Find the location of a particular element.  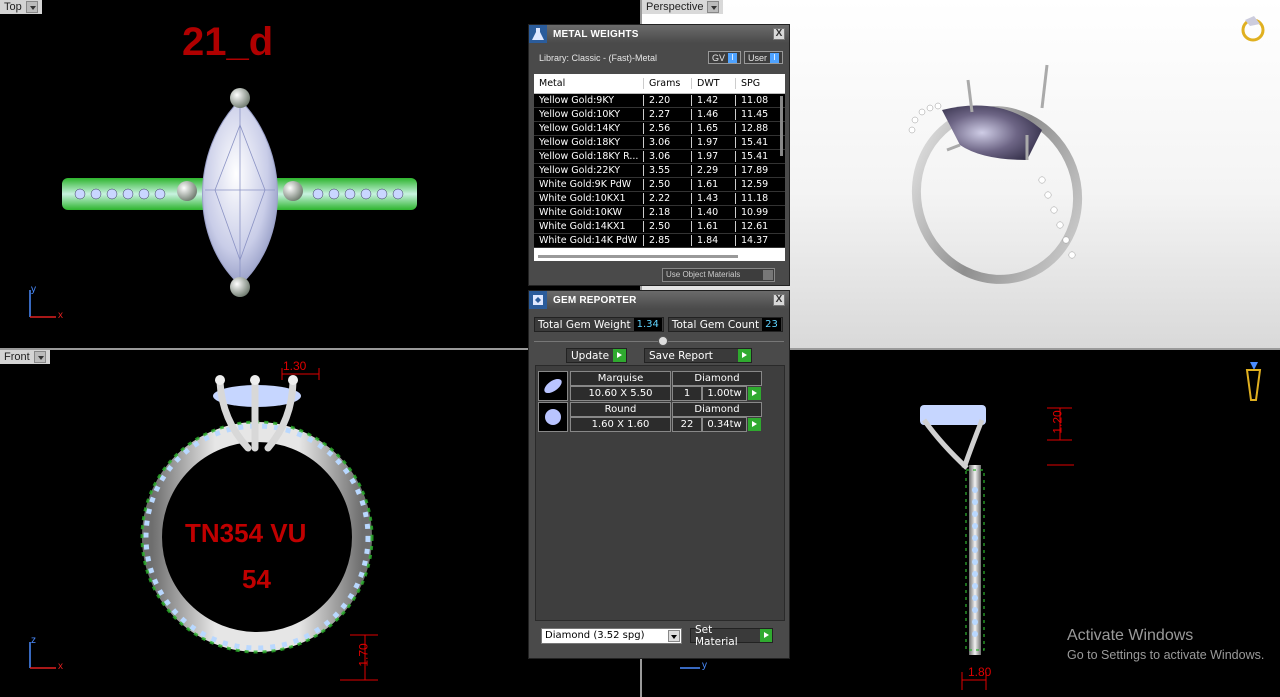

column-header-dwt: DWT is located at coordinates (714, 83).